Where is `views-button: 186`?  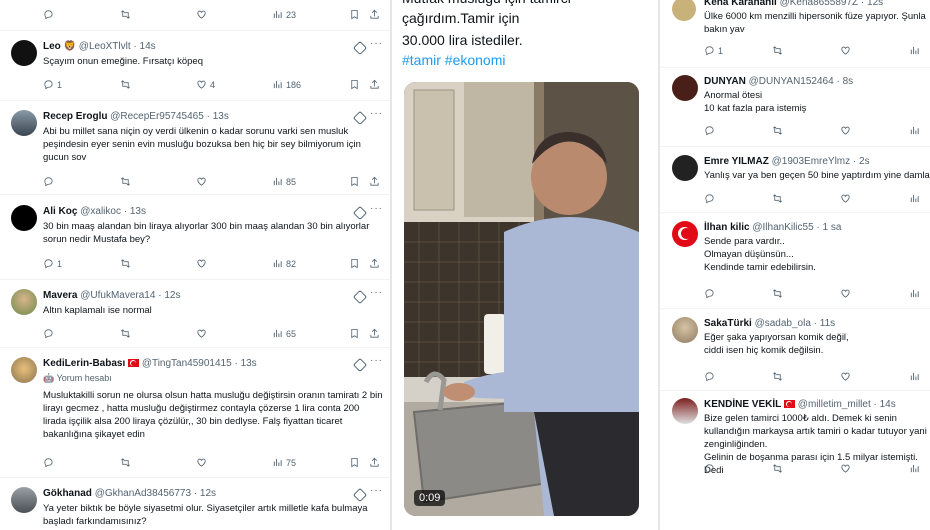
views-button: 186 is located at coordinates (286, 84).